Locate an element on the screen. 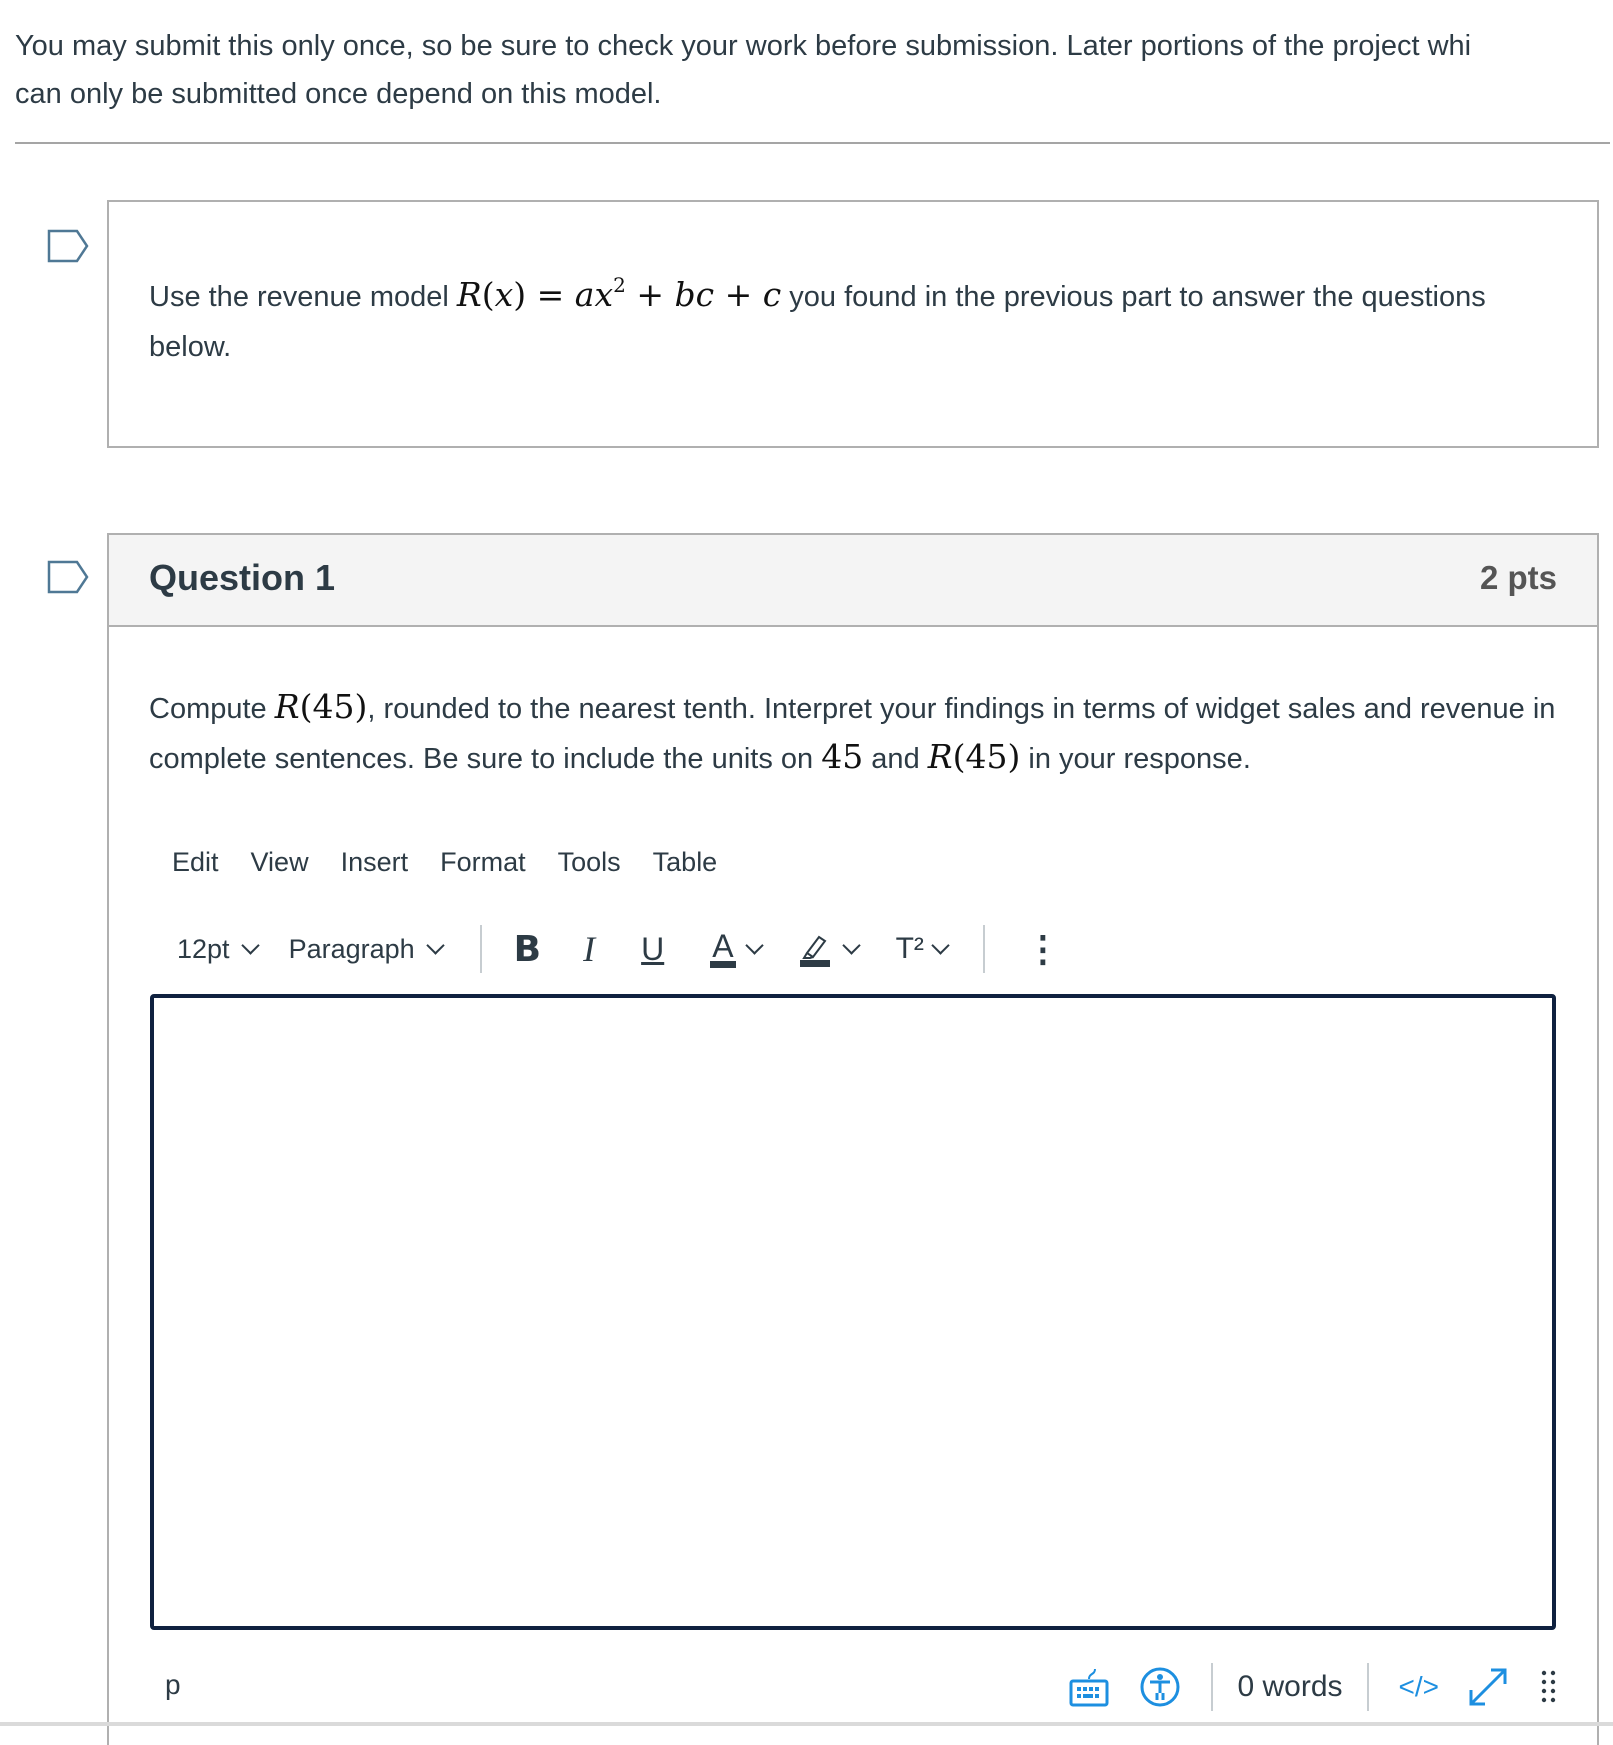  question-points: 2 pts is located at coordinates (1518, 577).